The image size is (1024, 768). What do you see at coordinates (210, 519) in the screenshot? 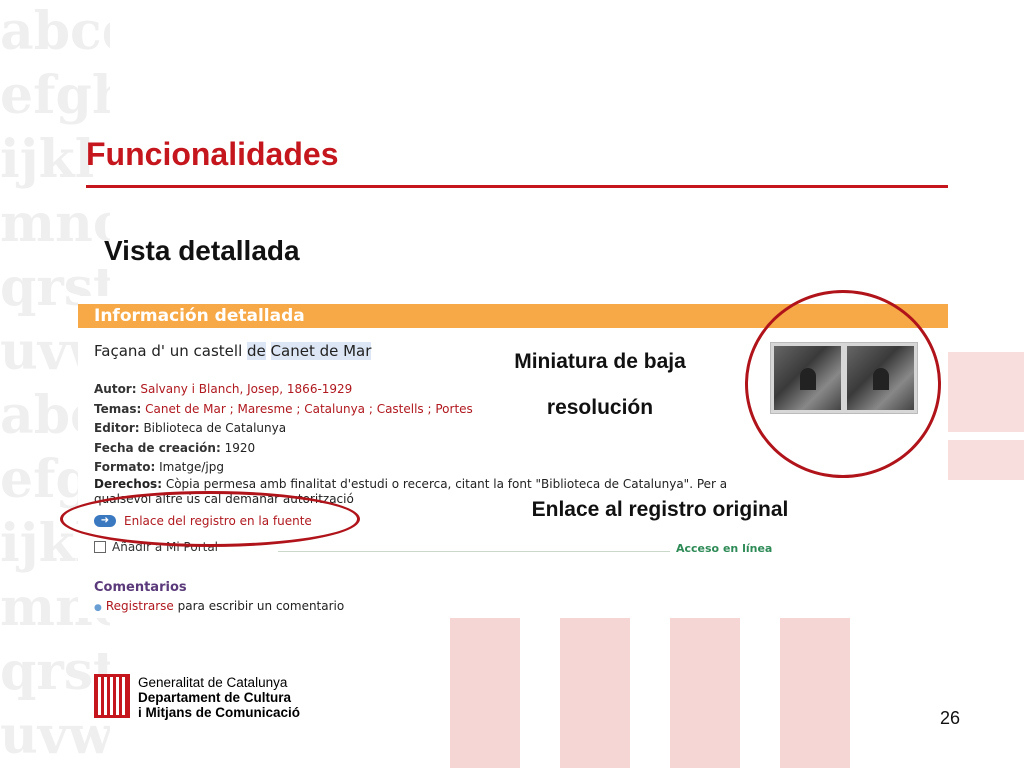
I see `highlight-ring-source-link` at bounding box center [210, 519].